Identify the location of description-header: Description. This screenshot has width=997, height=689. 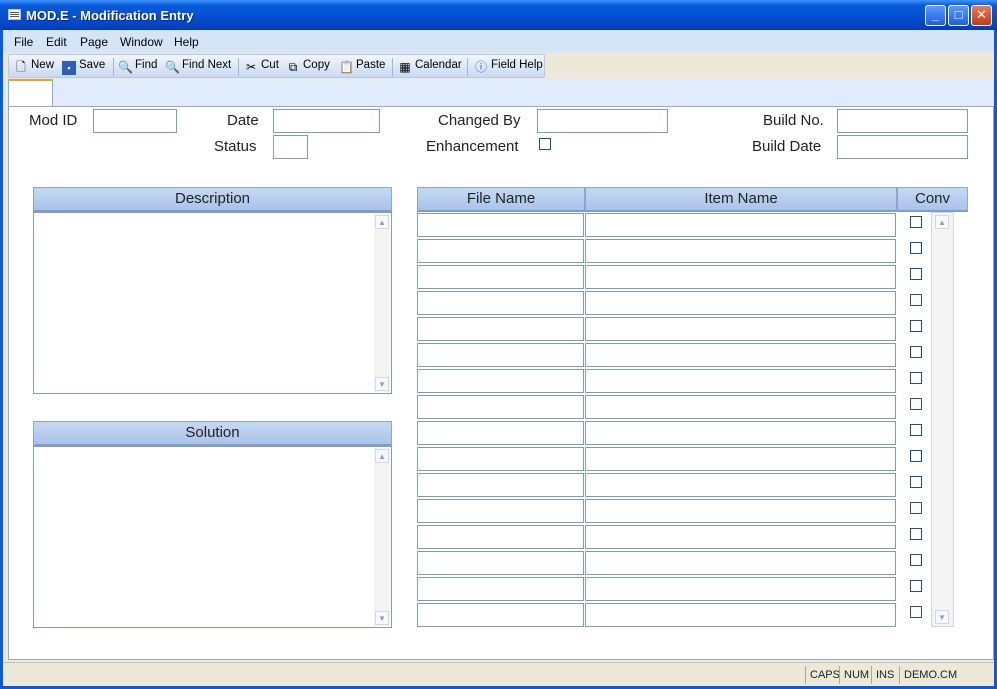
(212, 199).